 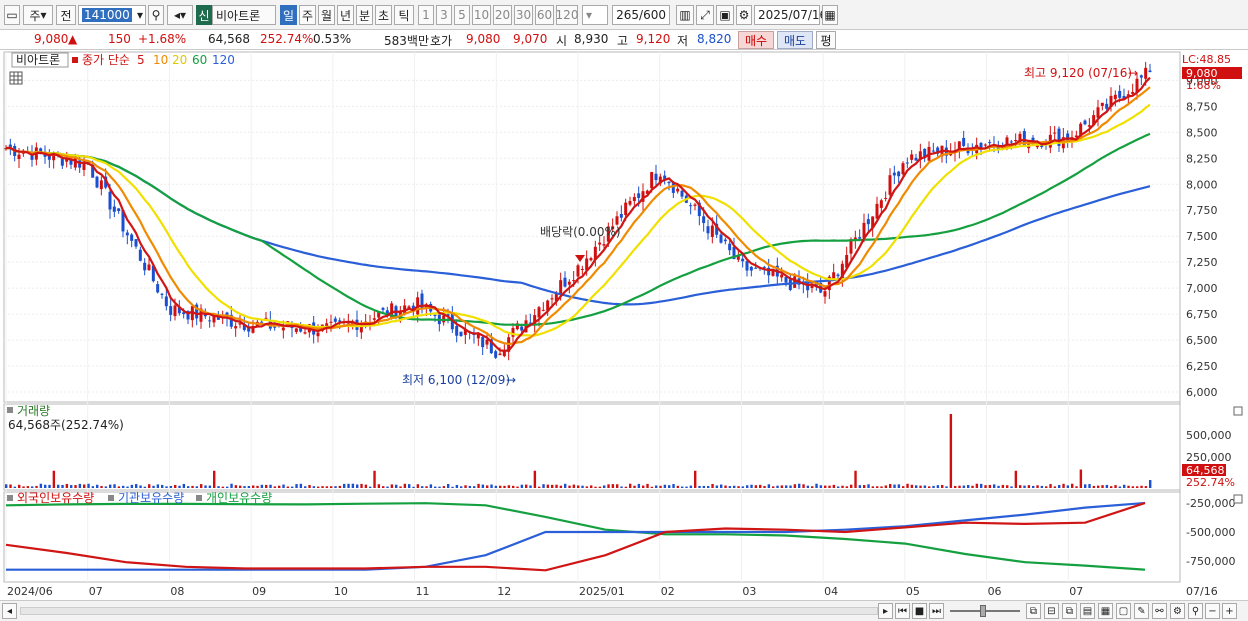 I want to click on low-annotation: 최저 6,100 (12/09), so click(x=456, y=380).